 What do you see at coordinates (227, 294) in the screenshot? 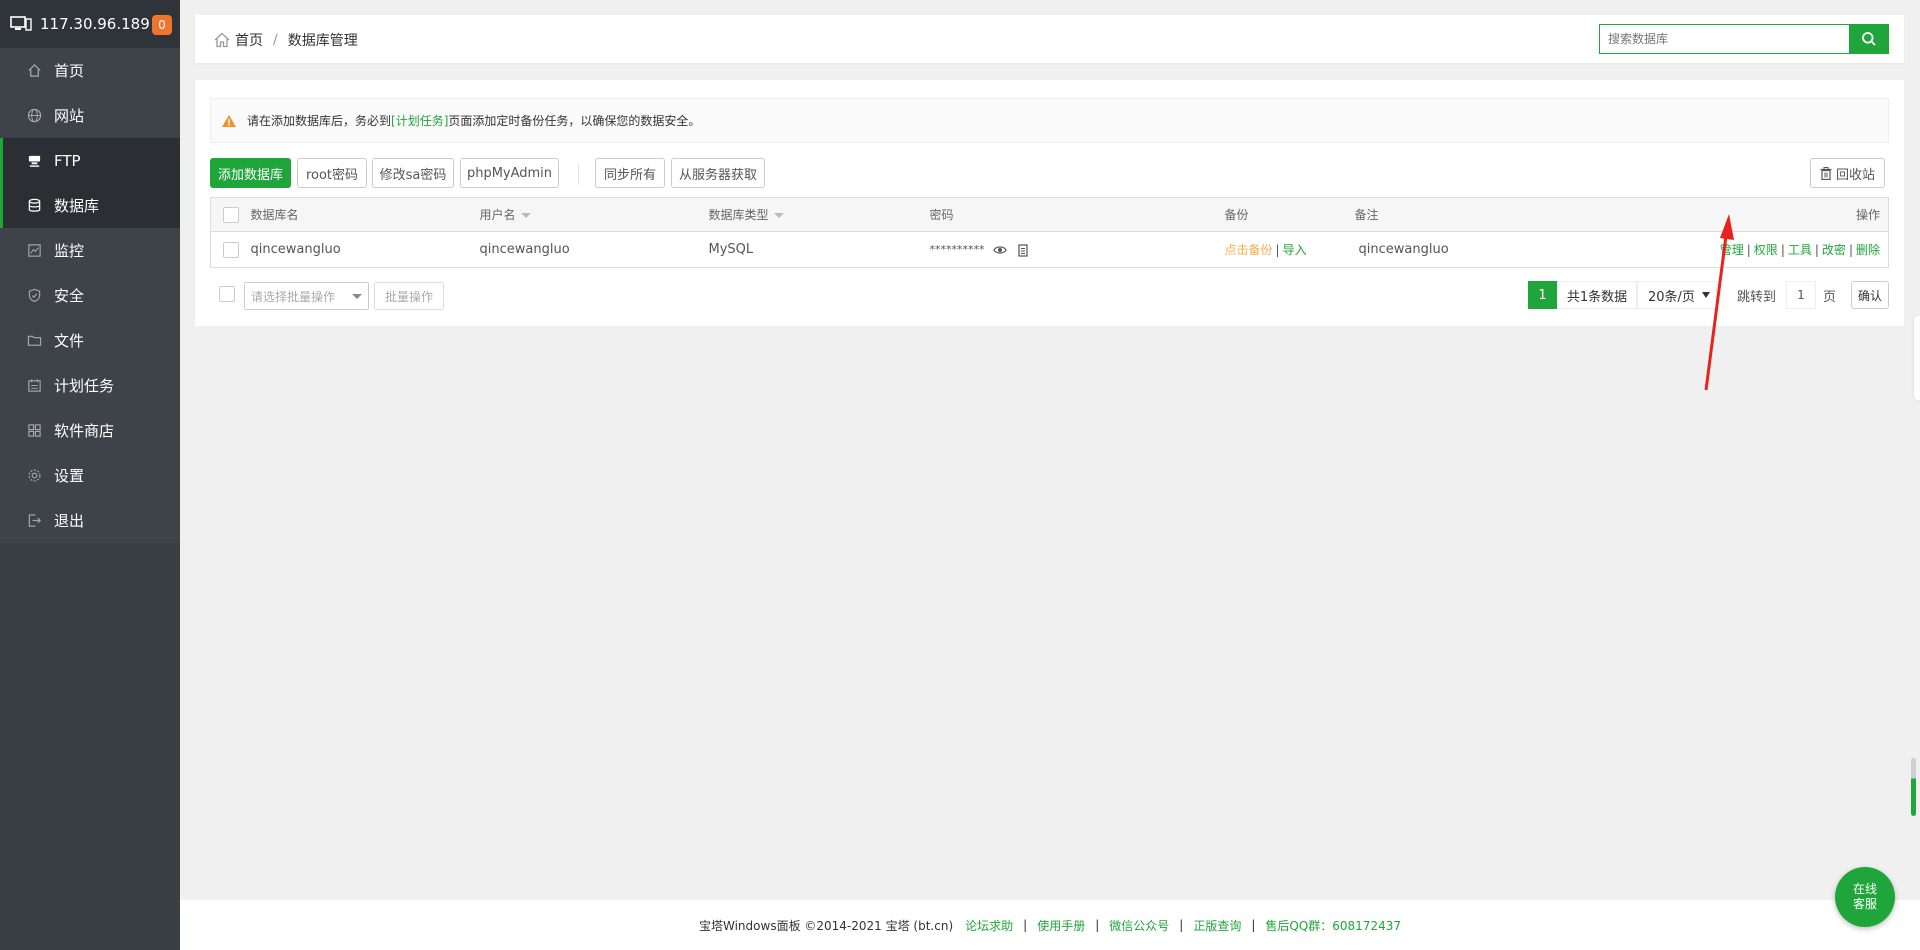
I see `batch-select-all-checkbox` at bounding box center [227, 294].